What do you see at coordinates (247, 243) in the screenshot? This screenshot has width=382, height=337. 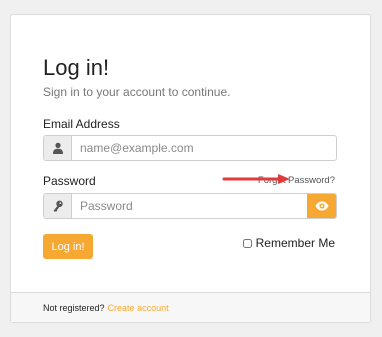 I see `remember-me-checkbox` at bounding box center [247, 243].